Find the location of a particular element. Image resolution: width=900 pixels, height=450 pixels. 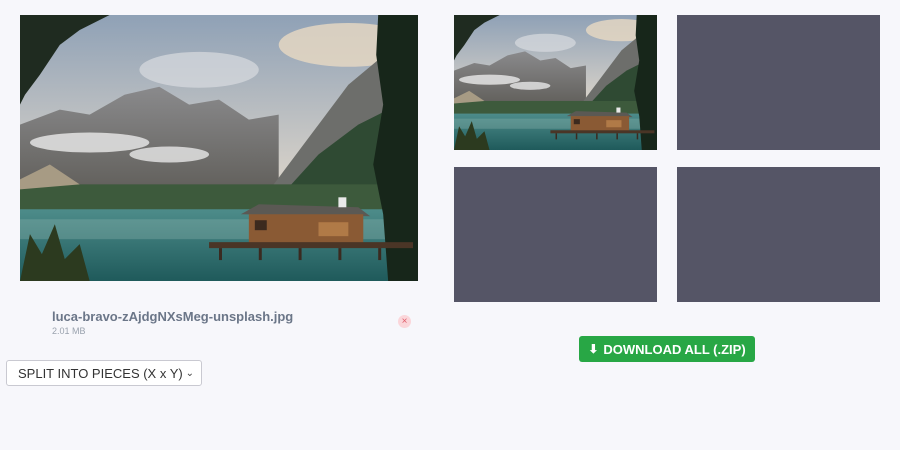

file-size: 2.01 MB is located at coordinates (69, 331).